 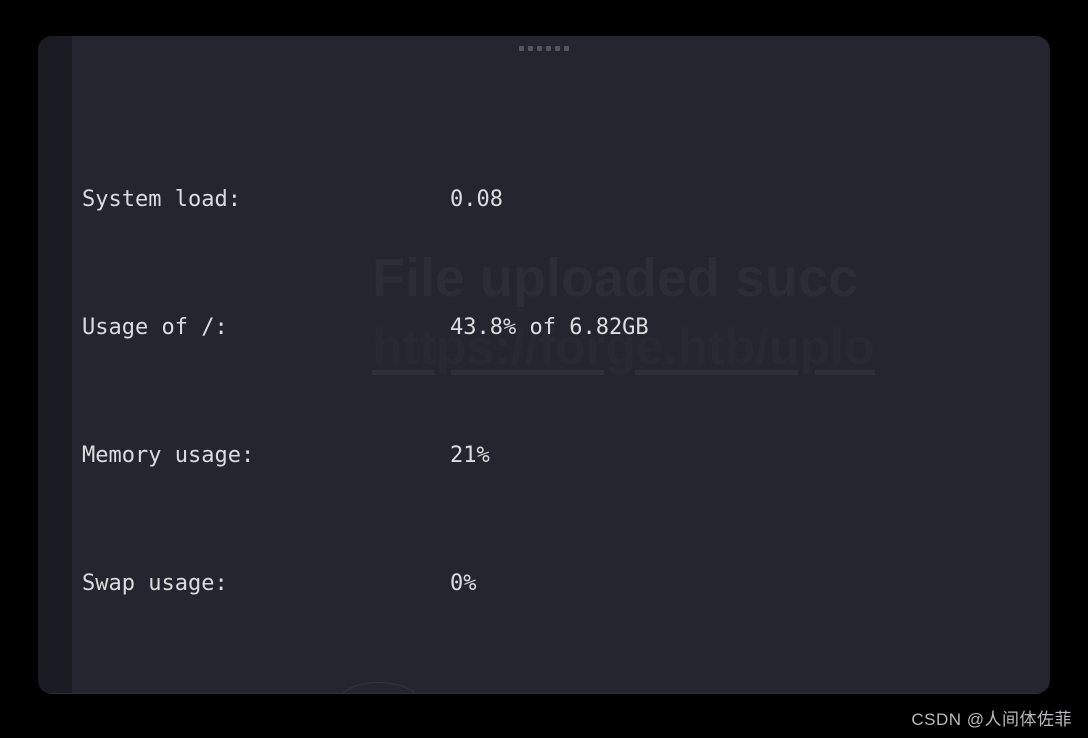 What do you see at coordinates (155, 327) in the screenshot?
I see `motd-label-usage-of-root: Usage of /:` at bounding box center [155, 327].